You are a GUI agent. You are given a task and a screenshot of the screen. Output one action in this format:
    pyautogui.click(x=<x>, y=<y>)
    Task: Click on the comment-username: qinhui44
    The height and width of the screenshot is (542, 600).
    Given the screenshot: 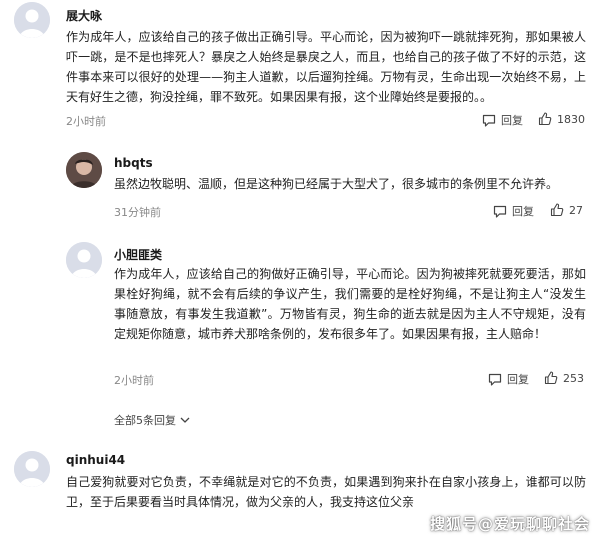 What is the action you would take?
    pyautogui.click(x=95, y=460)
    